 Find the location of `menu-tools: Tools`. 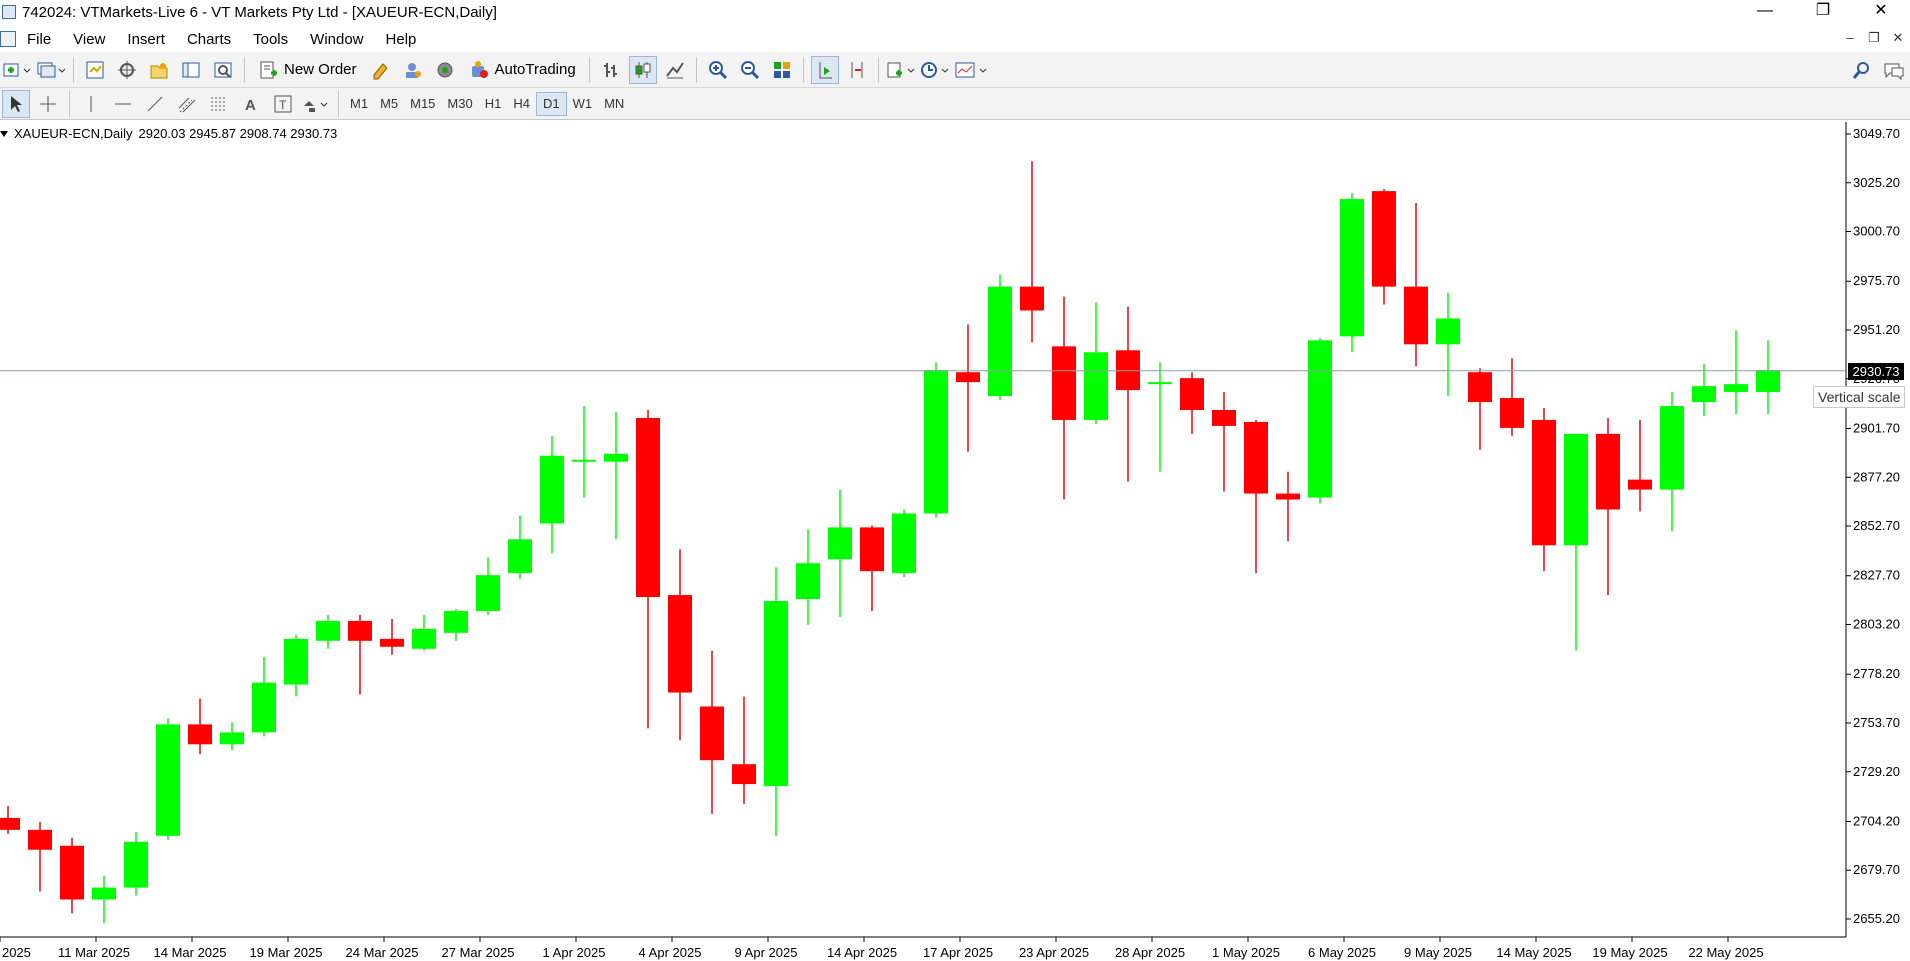

menu-tools: Tools is located at coordinates (270, 39).